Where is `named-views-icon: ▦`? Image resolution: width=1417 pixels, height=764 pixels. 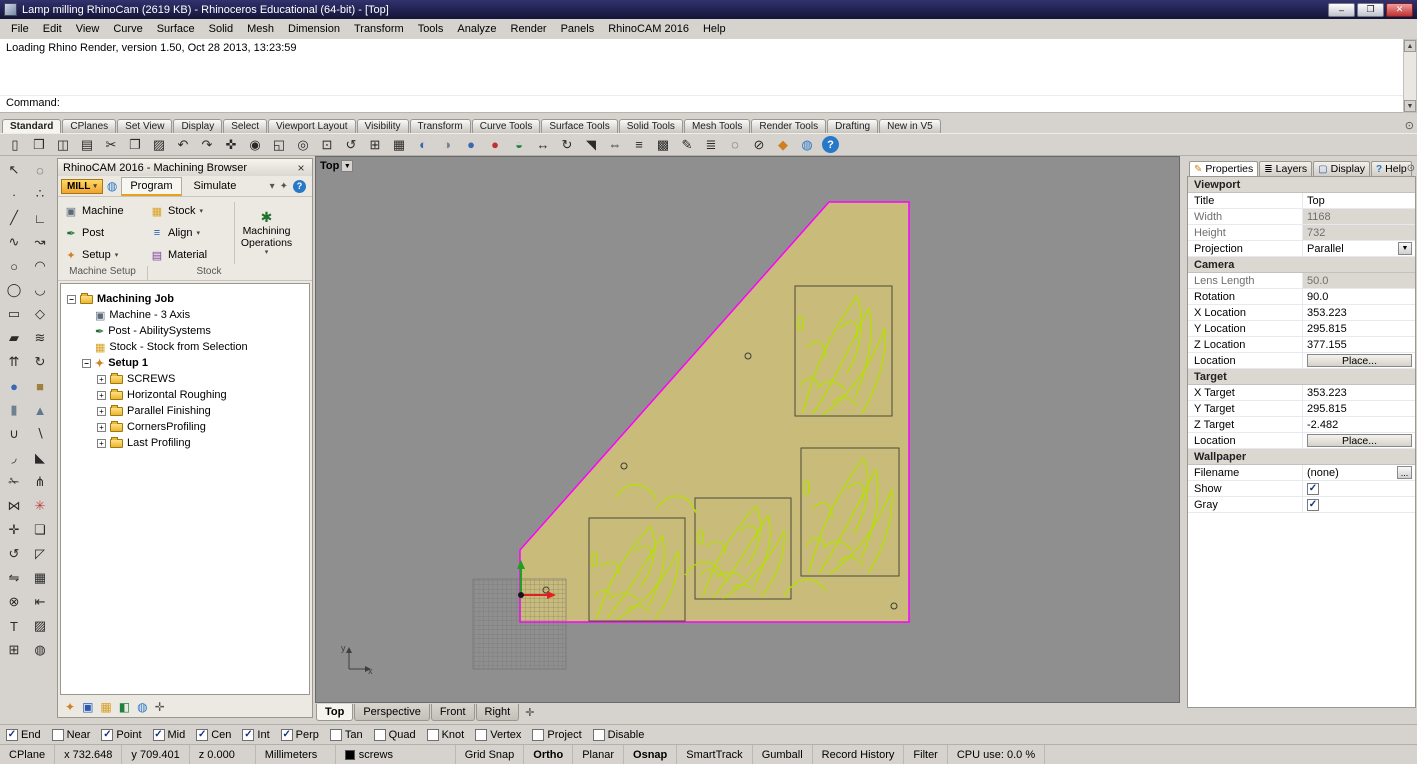 named-views-icon: ▦ is located at coordinates (399, 144).